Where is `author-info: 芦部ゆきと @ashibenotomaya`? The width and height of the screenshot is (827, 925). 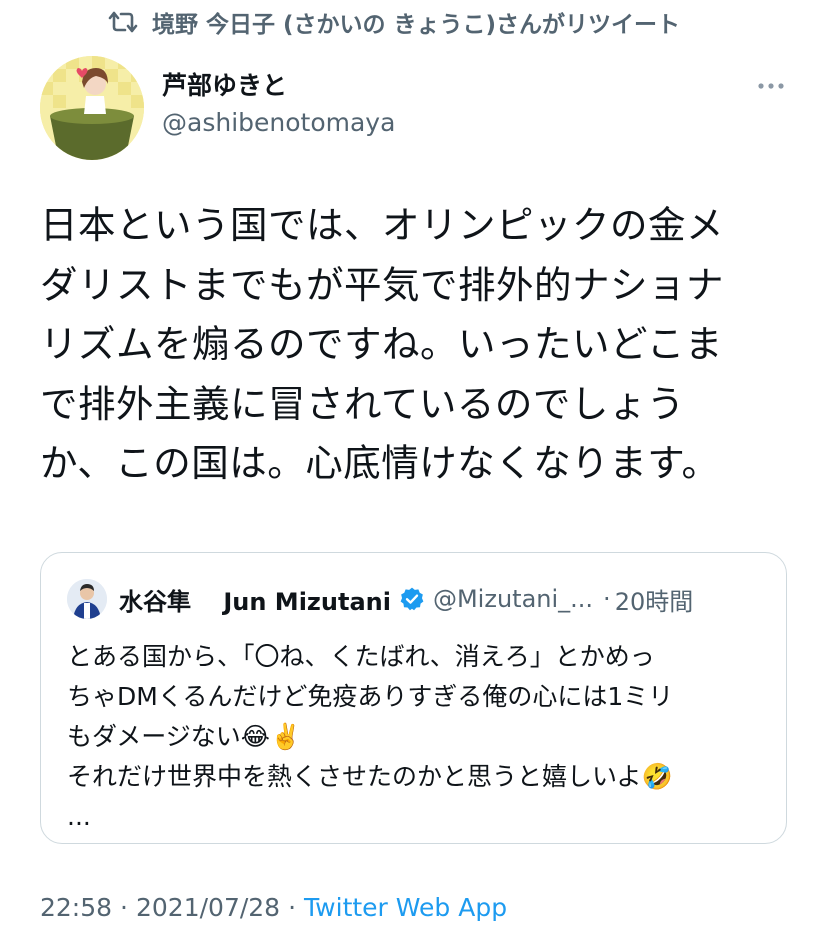
author-info: 芦部ゆきと @ashibenotomaya is located at coordinates (278, 105).